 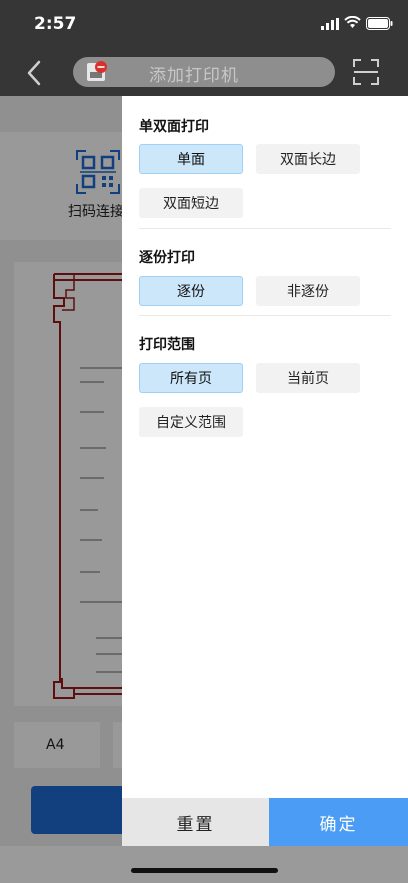 I want to click on confirm-button: 确定, so click(x=338, y=822).